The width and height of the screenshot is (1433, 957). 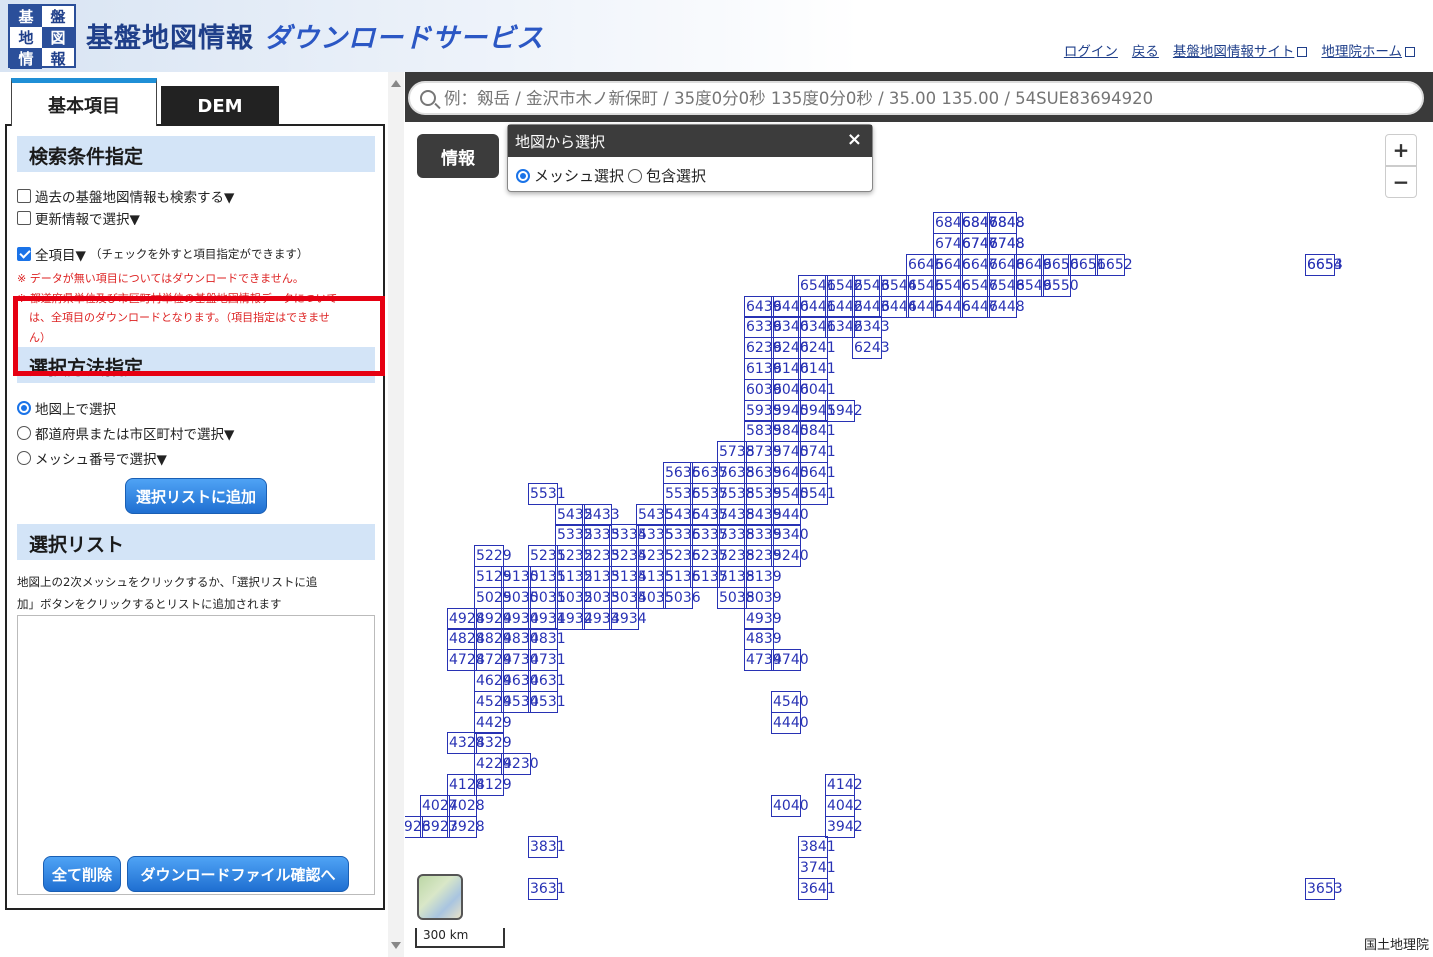 What do you see at coordinates (466, 660) in the screenshot?
I see `mesh-cell: 4728` at bounding box center [466, 660].